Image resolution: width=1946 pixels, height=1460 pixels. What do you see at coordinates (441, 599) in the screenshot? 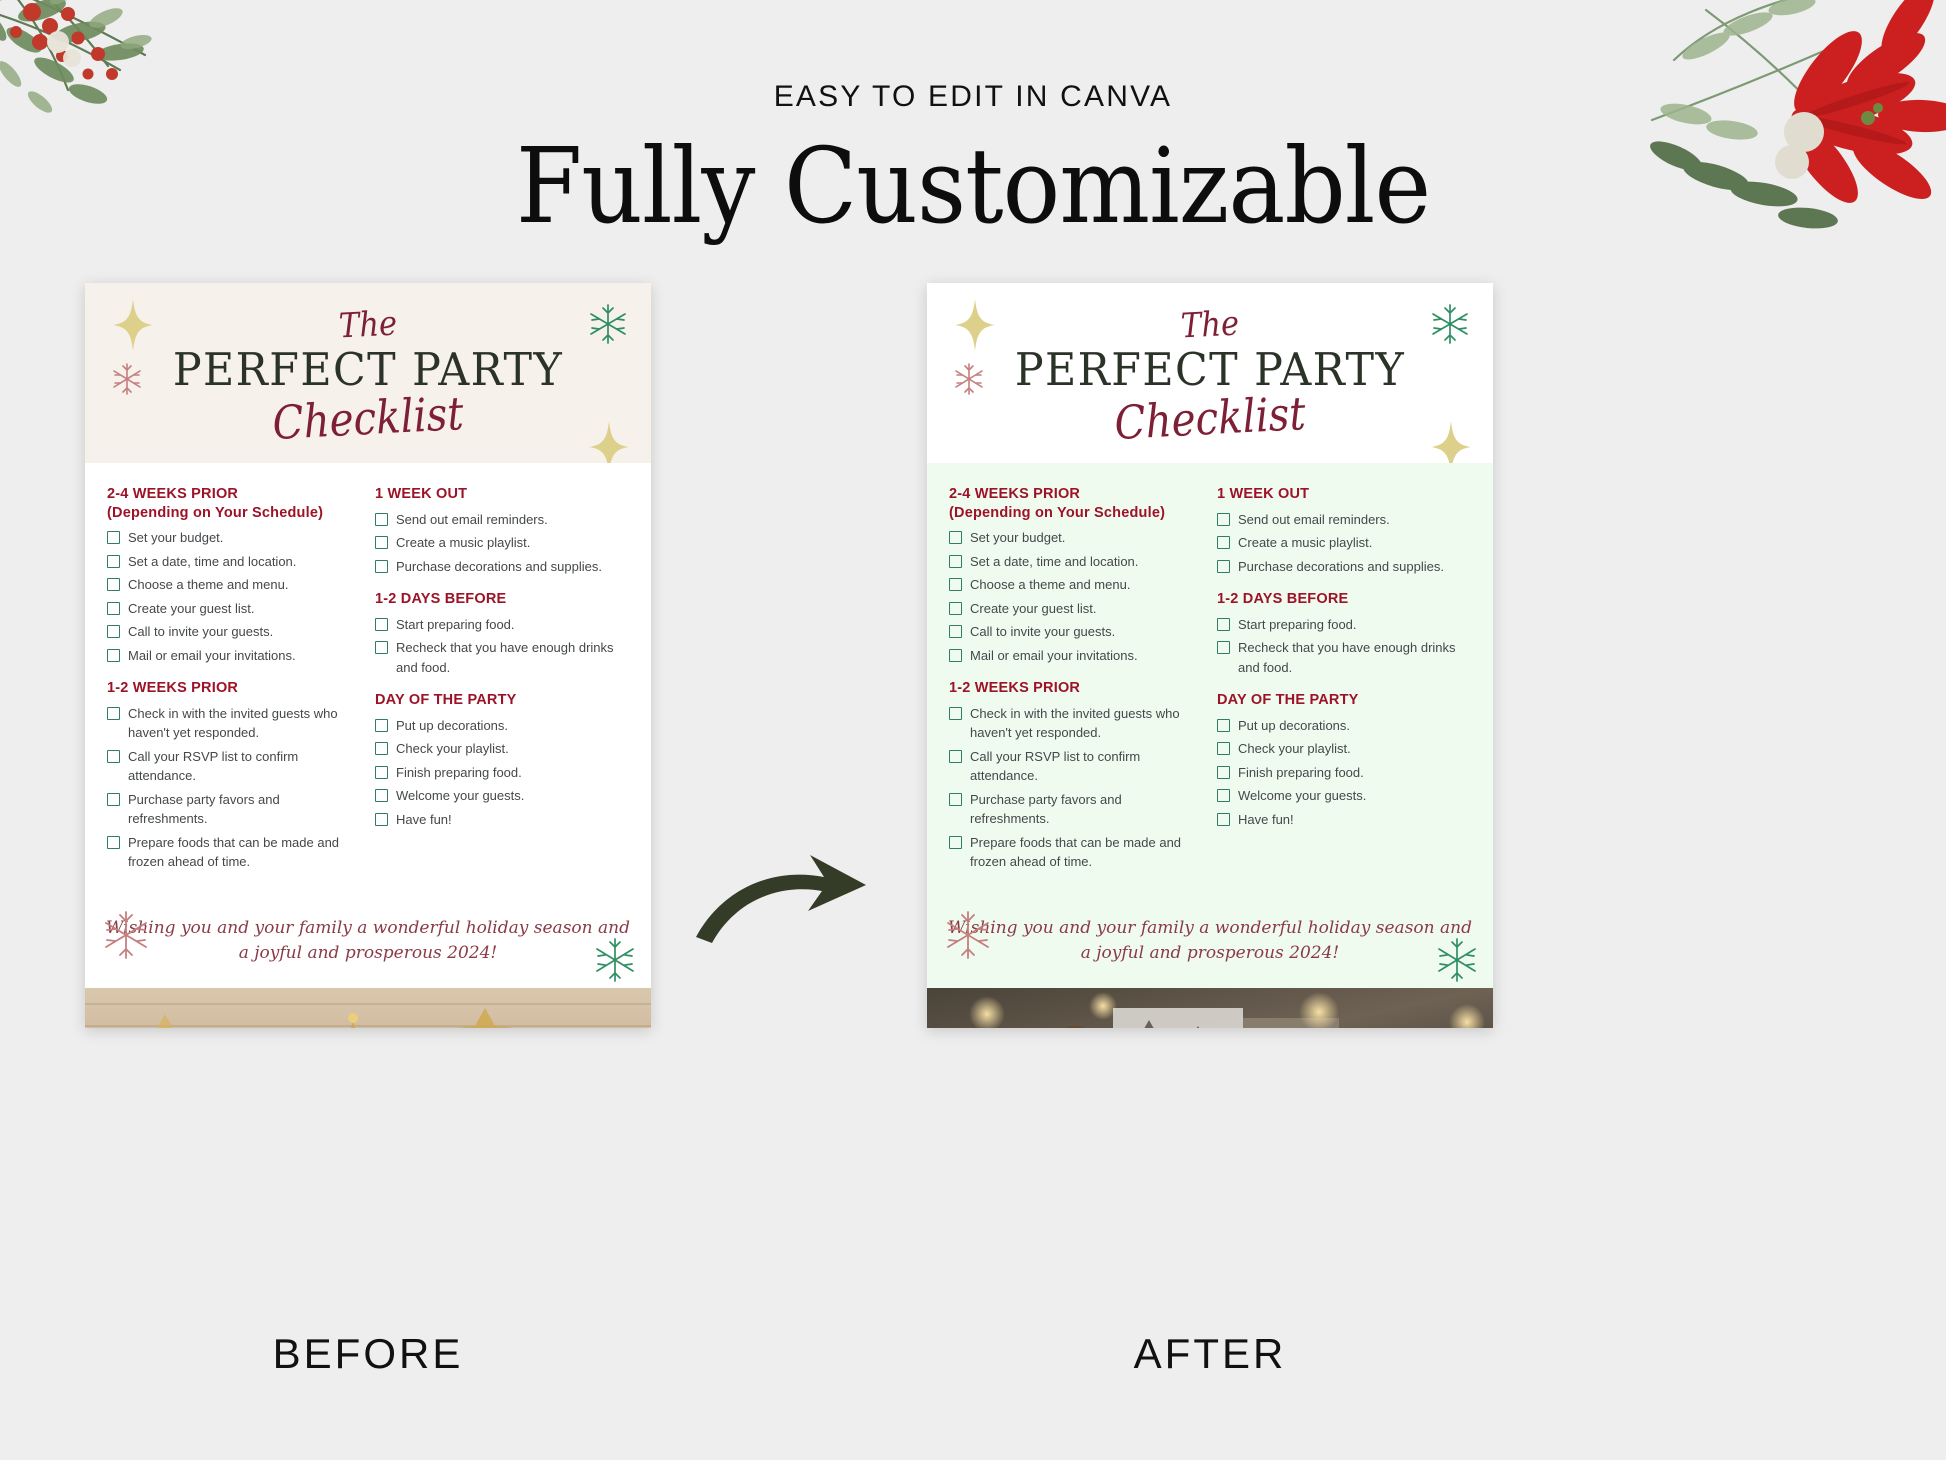
I see `section-heading: 1-2 DAYS BEFORE` at bounding box center [441, 599].